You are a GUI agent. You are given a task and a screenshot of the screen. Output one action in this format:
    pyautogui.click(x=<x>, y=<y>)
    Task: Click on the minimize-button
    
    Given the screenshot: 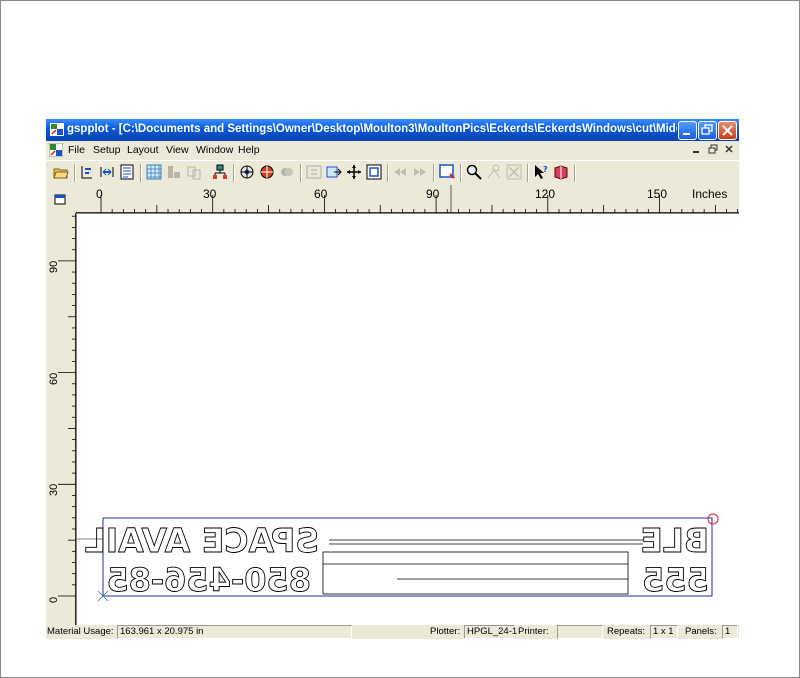 What is the action you would take?
    pyautogui.click(x=687, y=130)
    